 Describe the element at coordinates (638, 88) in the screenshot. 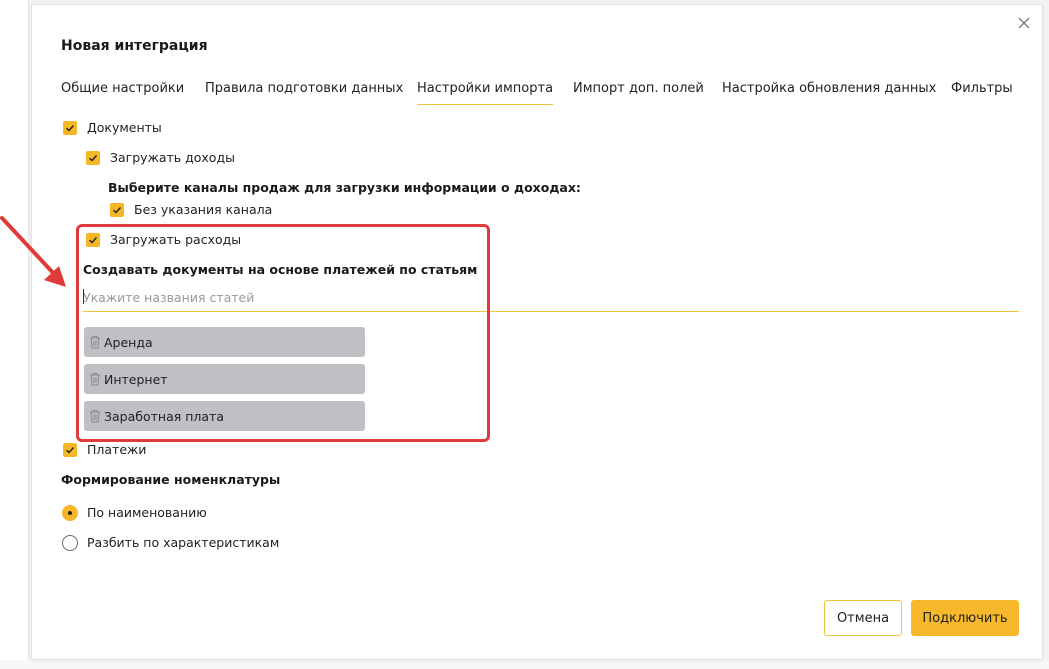

I see `tab-extra-fields-import: Импорт доп. полей` at that location.